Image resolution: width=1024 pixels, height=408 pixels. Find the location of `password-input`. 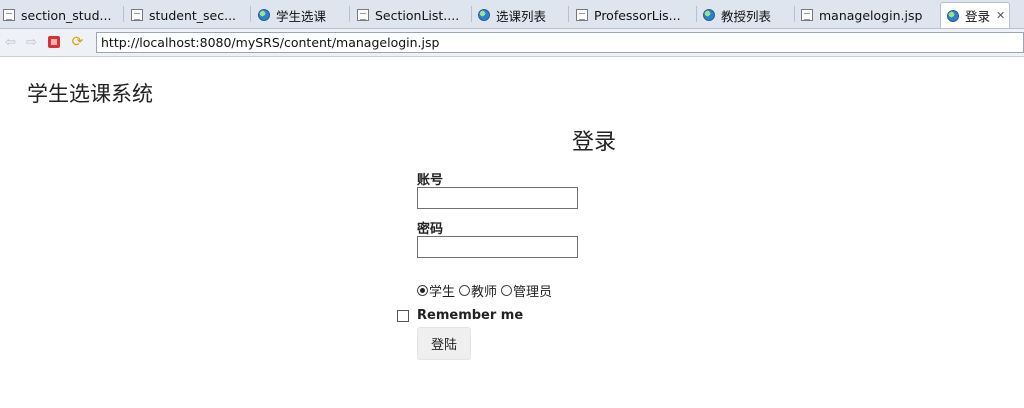

password-input is located at coordinates (497, 247).